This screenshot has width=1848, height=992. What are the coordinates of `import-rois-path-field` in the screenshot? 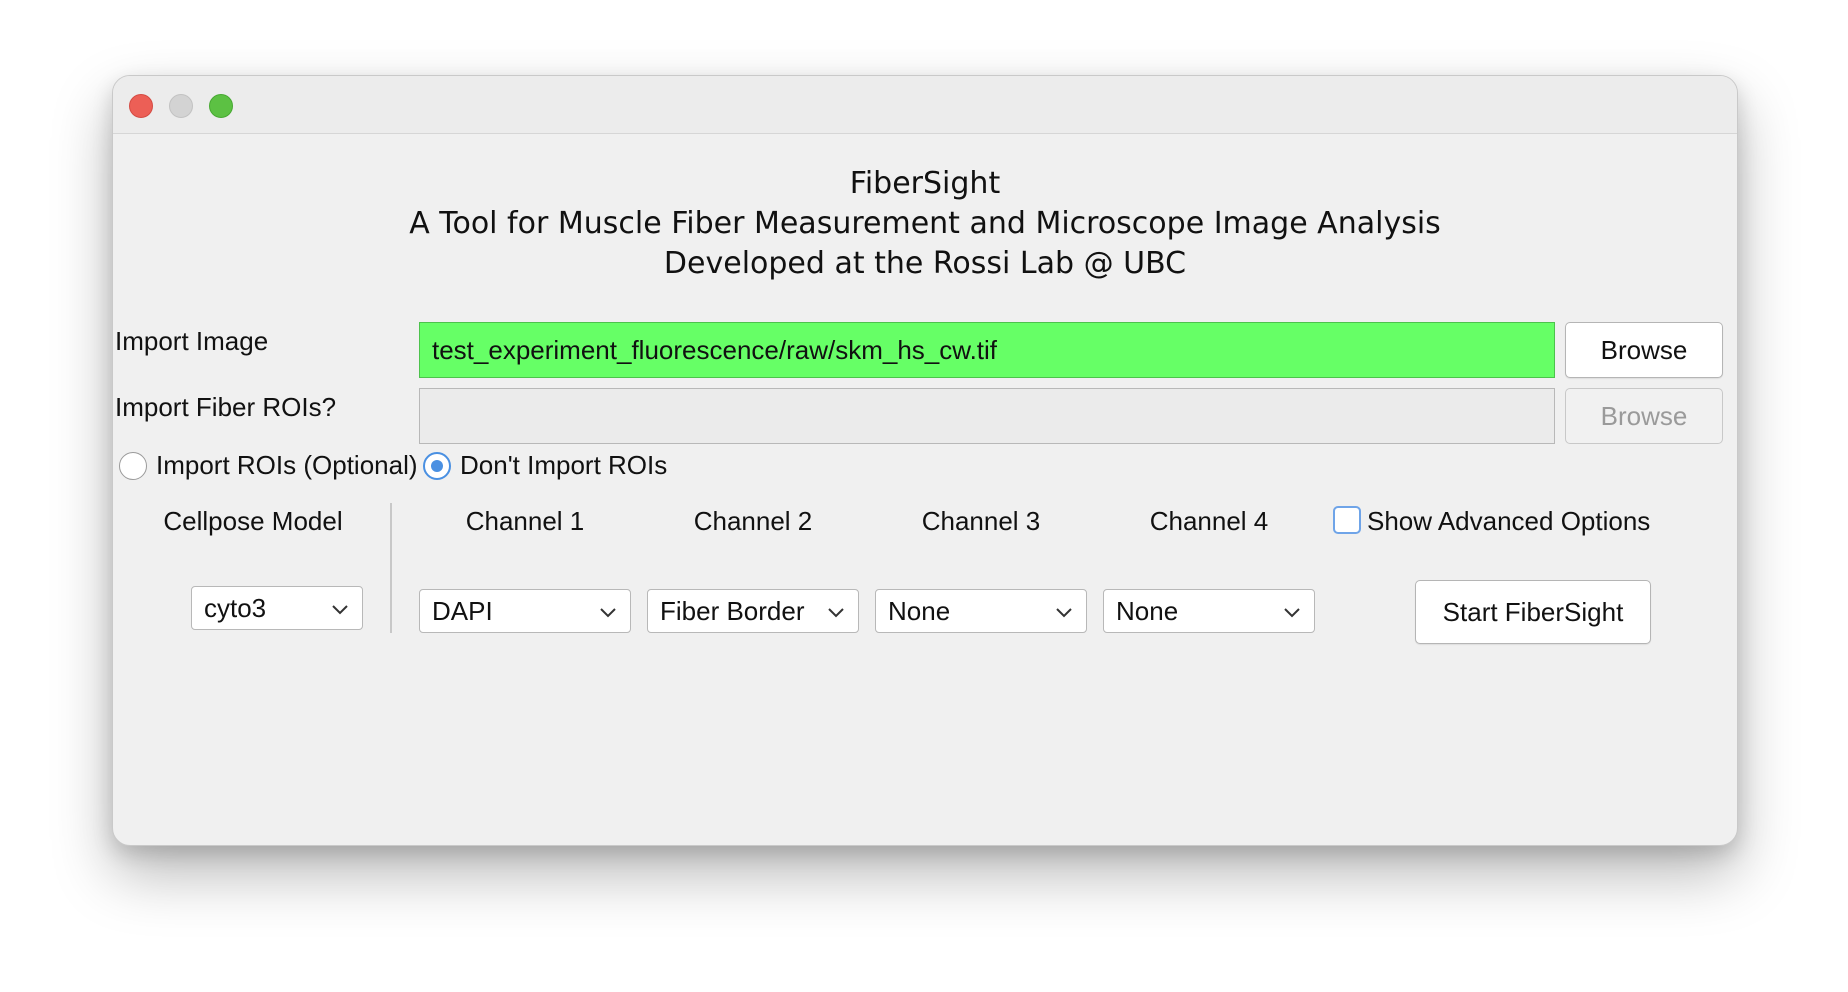 It's located at (987, 416).